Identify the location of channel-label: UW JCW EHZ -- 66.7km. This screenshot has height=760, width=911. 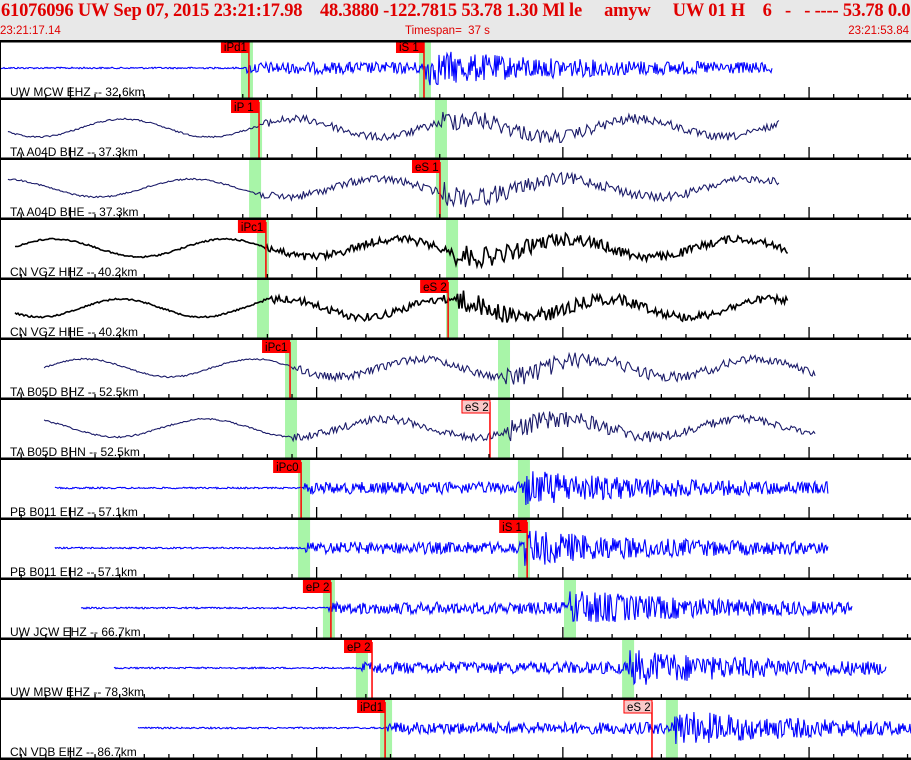
(75, 632).